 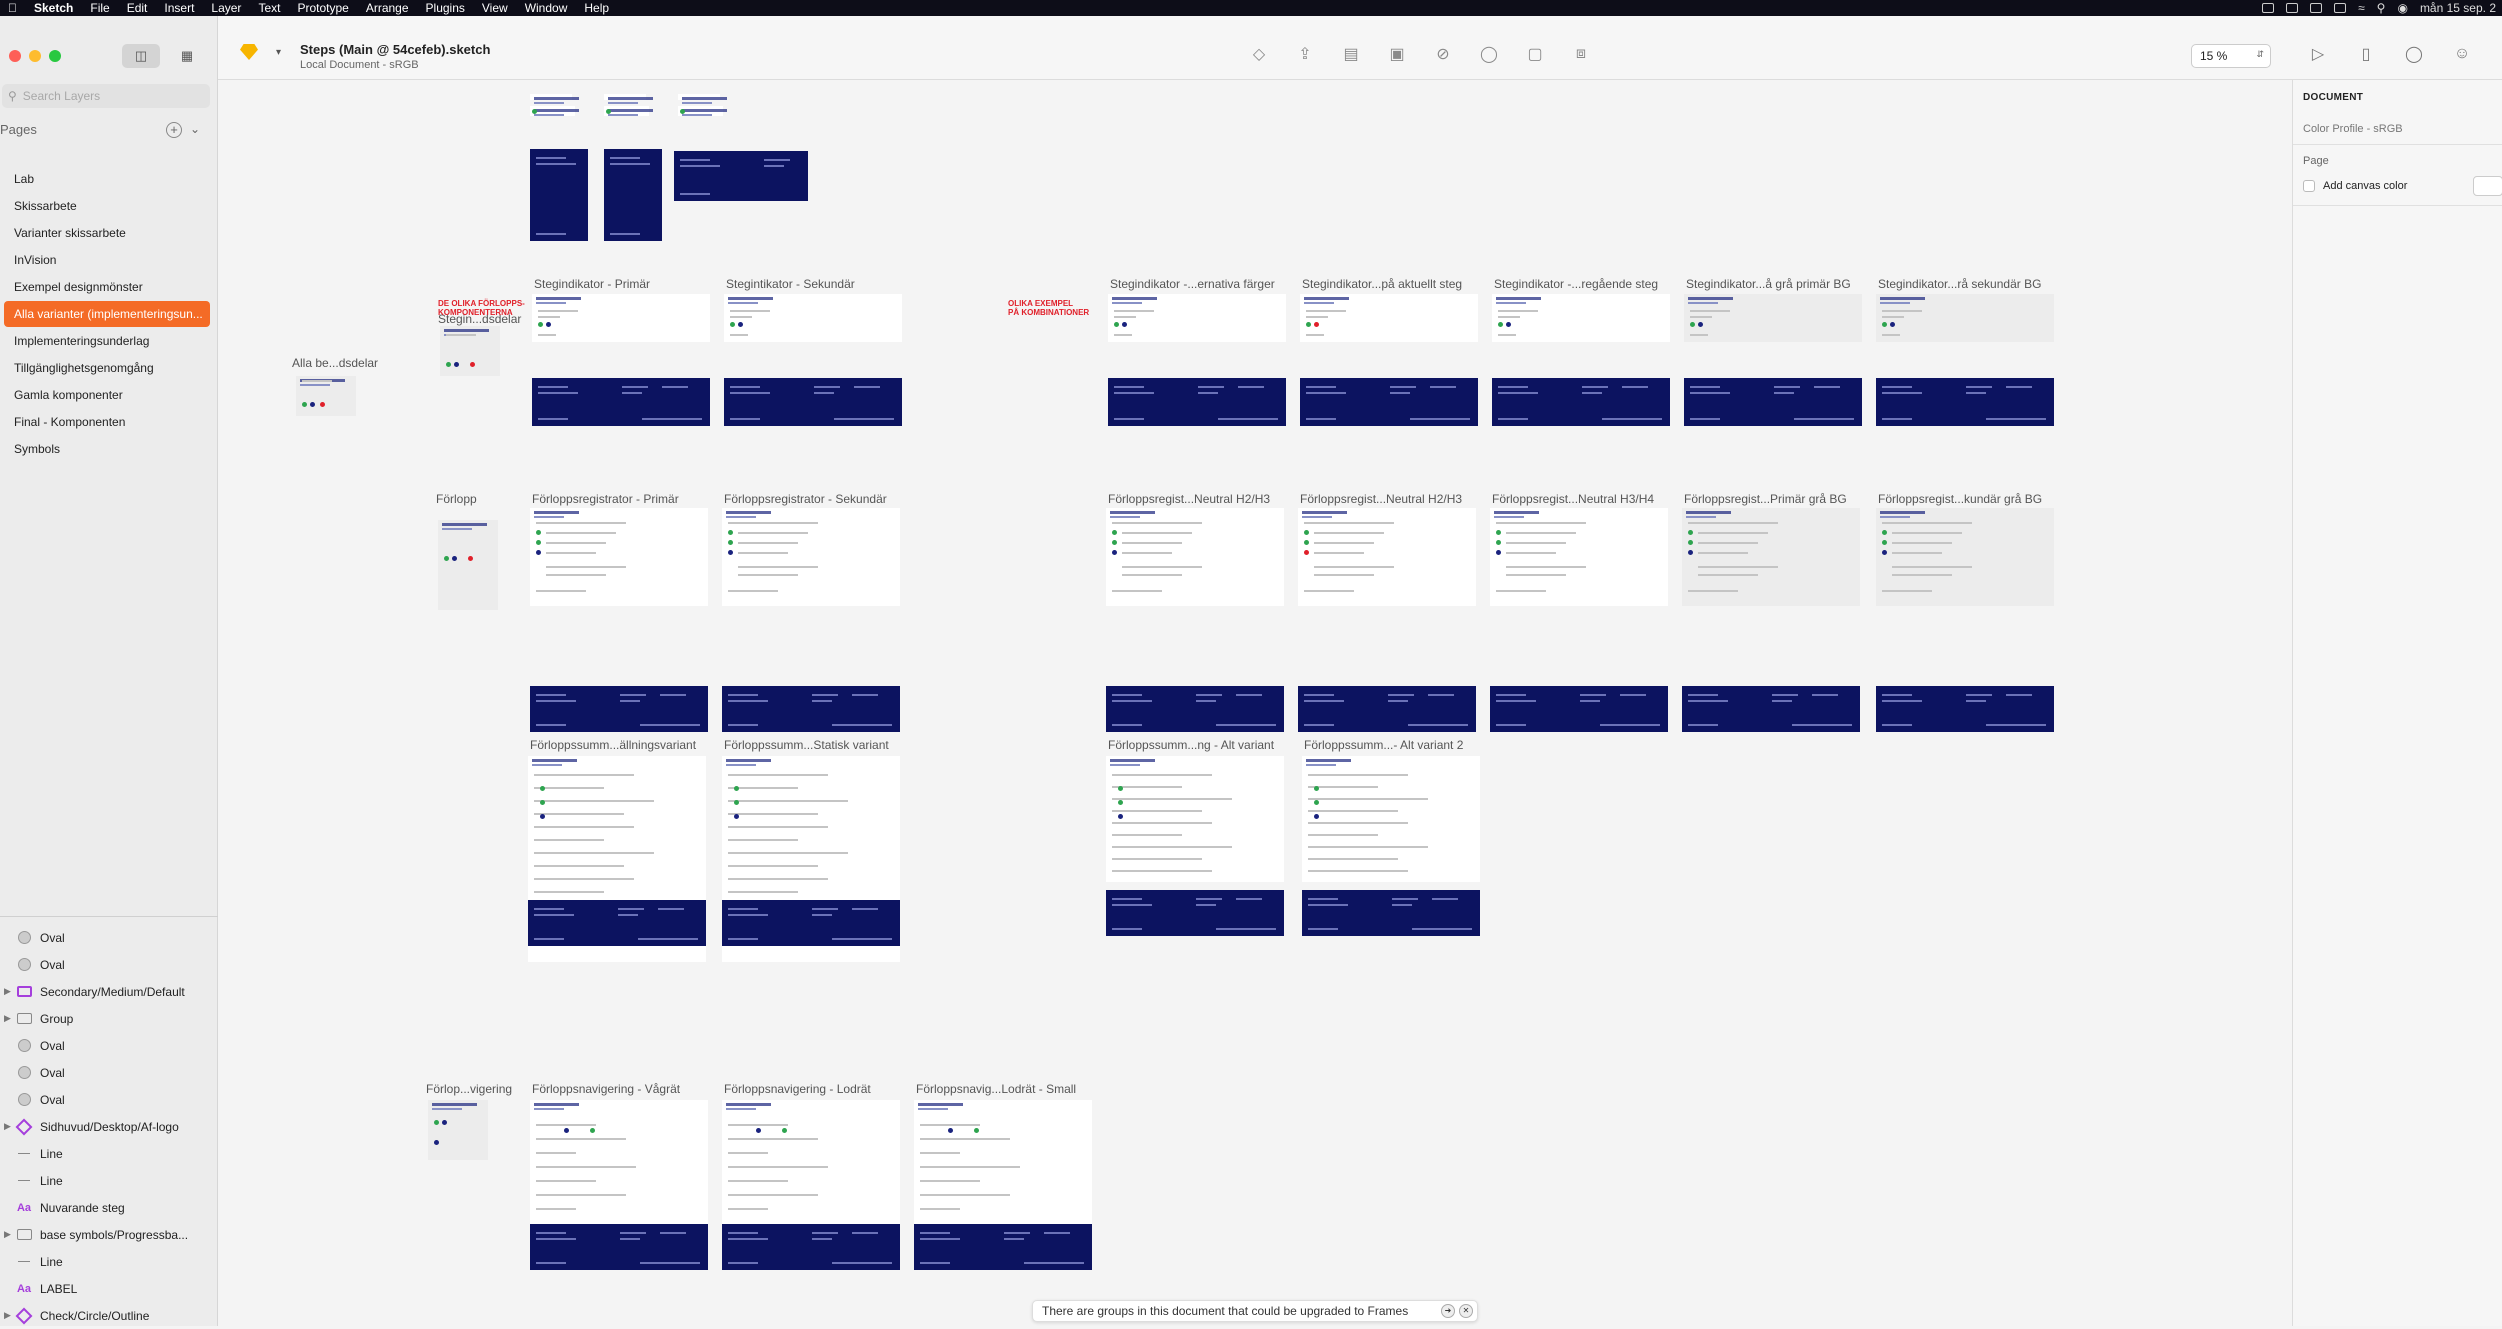 I want to click on comment-icon: ◯, so click(x=2414, y=54).